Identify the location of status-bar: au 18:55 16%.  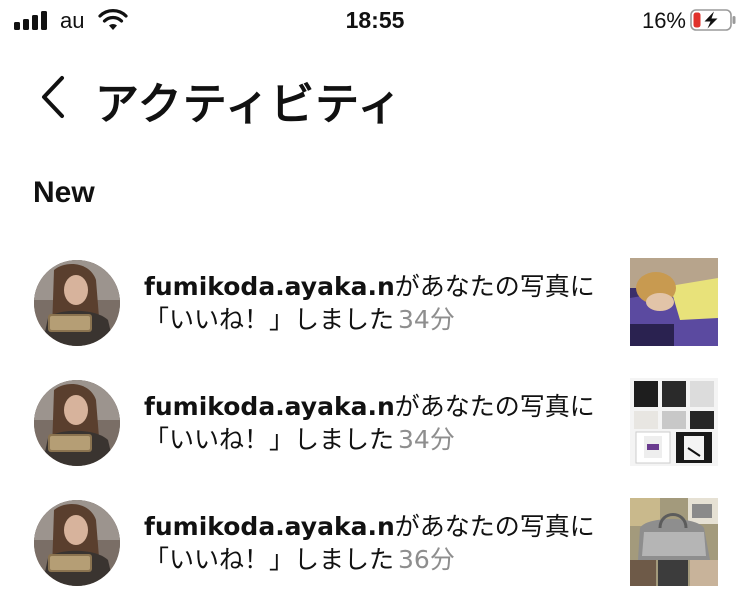
(375, 21).